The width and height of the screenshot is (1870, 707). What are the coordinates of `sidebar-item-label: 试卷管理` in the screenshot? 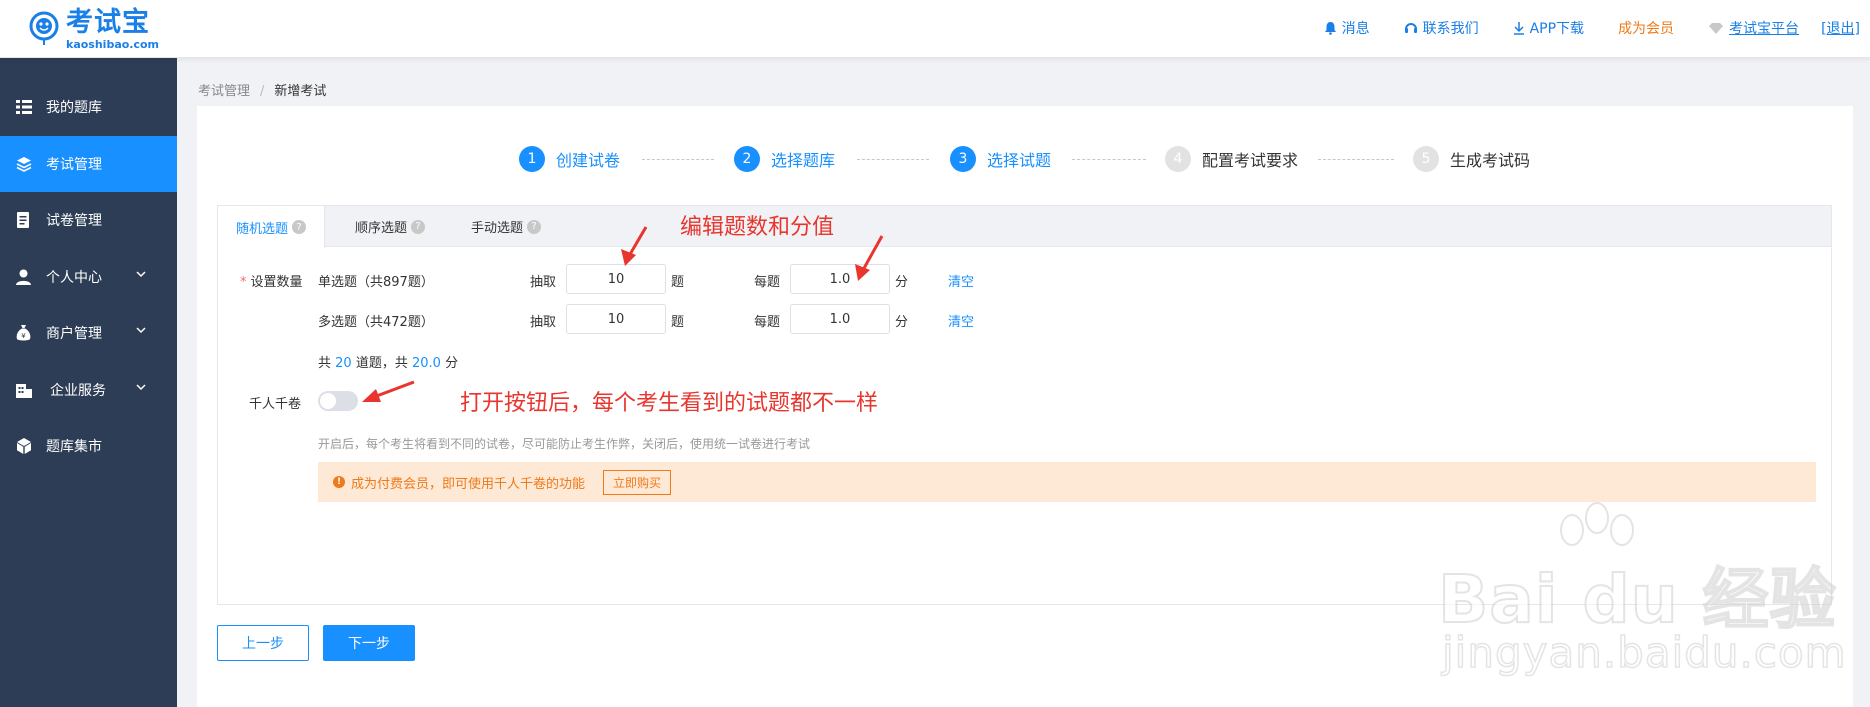 It's located at (74, 221).